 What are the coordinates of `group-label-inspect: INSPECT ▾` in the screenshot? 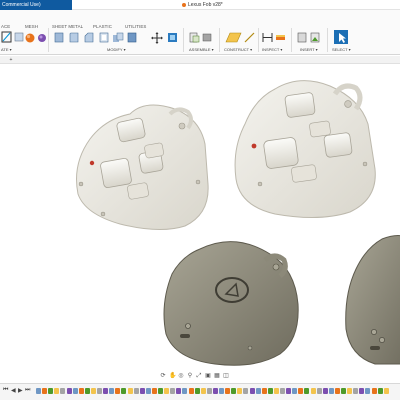 It's located at (272, 49).